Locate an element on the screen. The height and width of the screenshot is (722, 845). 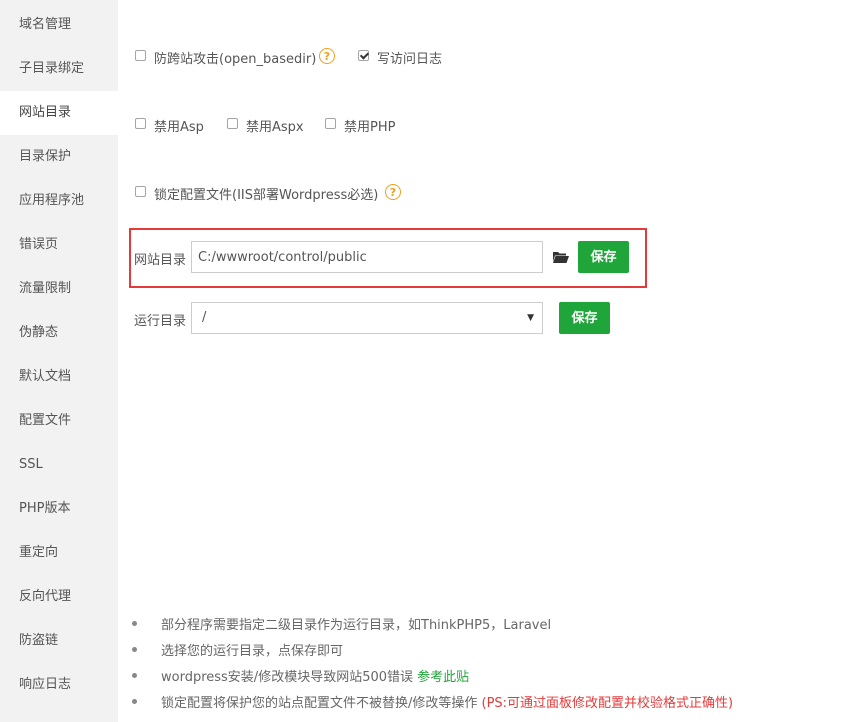
chevron-down-icon: ▼ is located at coordinates (530, 318).